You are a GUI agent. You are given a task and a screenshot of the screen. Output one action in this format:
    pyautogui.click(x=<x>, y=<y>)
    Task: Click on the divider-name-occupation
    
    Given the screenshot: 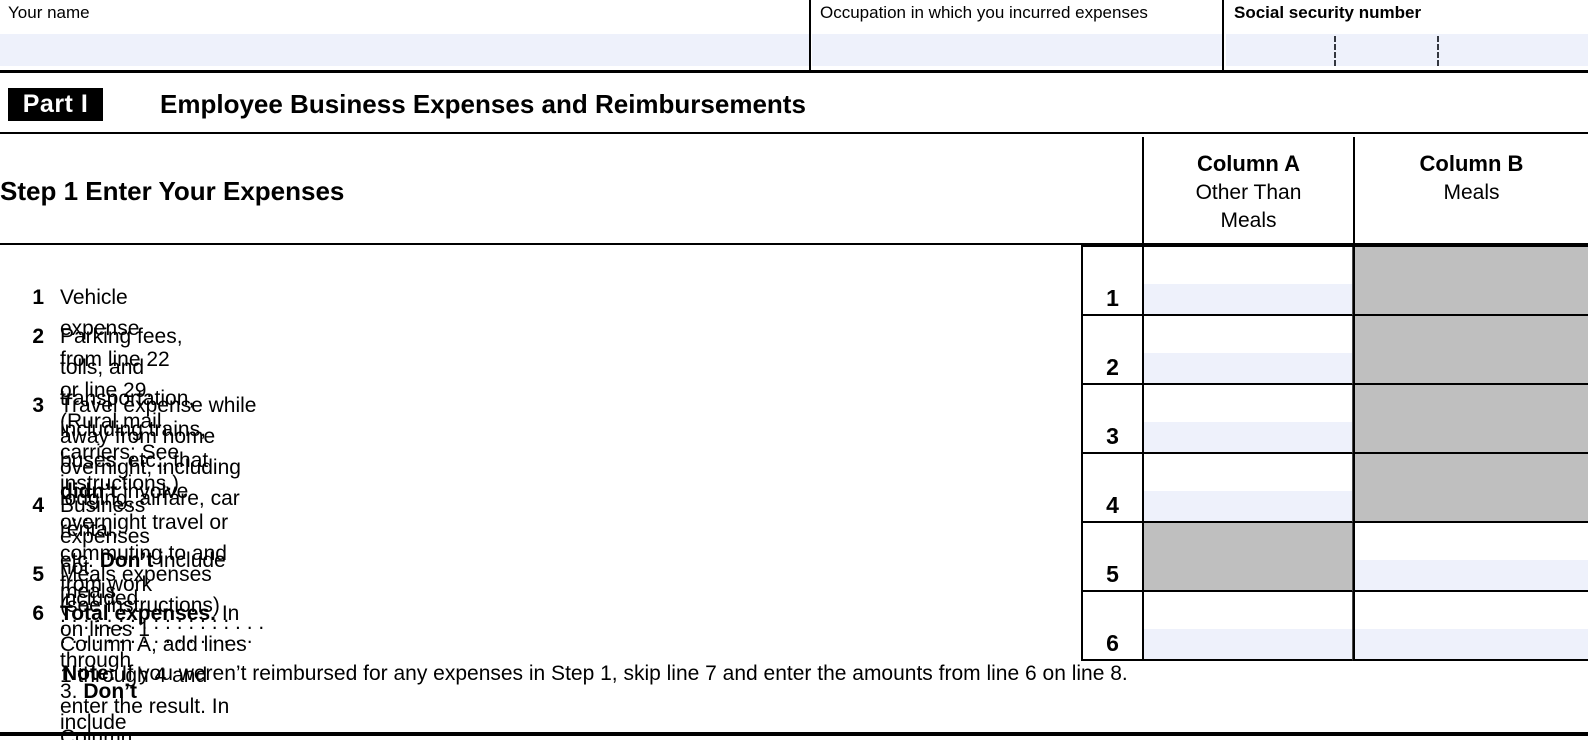 What is the action you would take?
    pyautogui.click(x=810, y=36)
    